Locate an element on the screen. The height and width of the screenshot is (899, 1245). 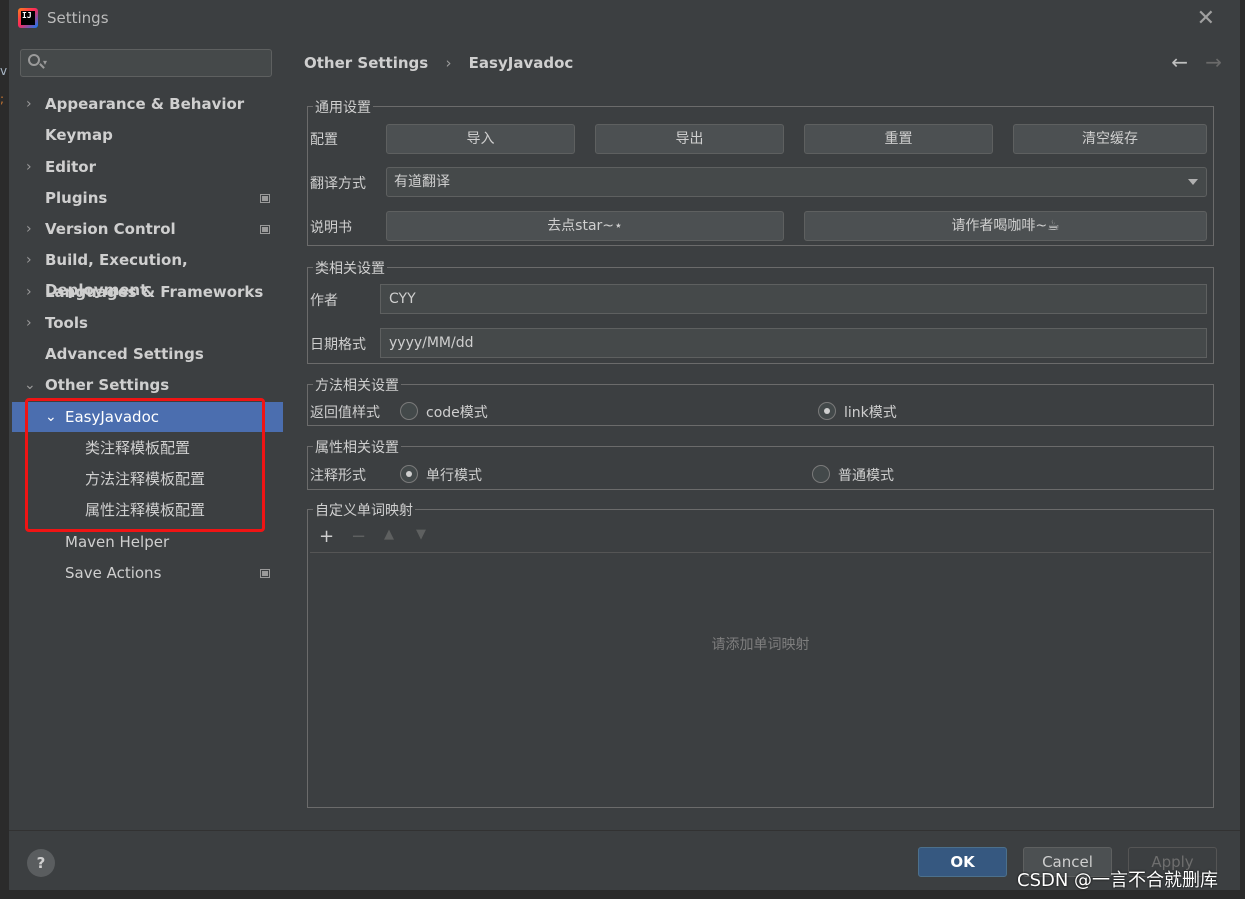
ok-button: OK is located at coordinates (962, 862).